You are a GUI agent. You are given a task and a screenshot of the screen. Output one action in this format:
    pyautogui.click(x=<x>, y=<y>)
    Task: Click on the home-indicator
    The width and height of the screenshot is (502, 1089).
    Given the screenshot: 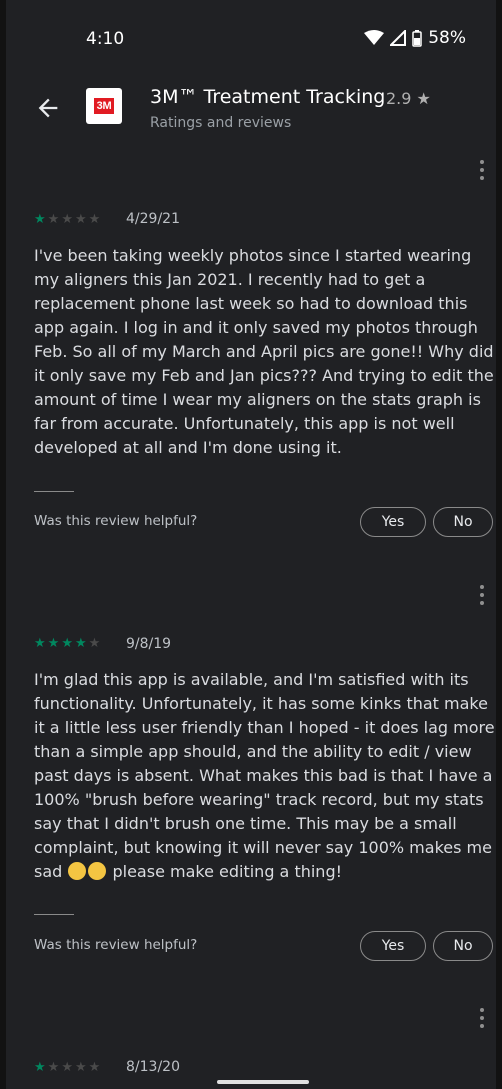 What is the action you would take?
    pyautogui.click(x=263, y=1082)
    